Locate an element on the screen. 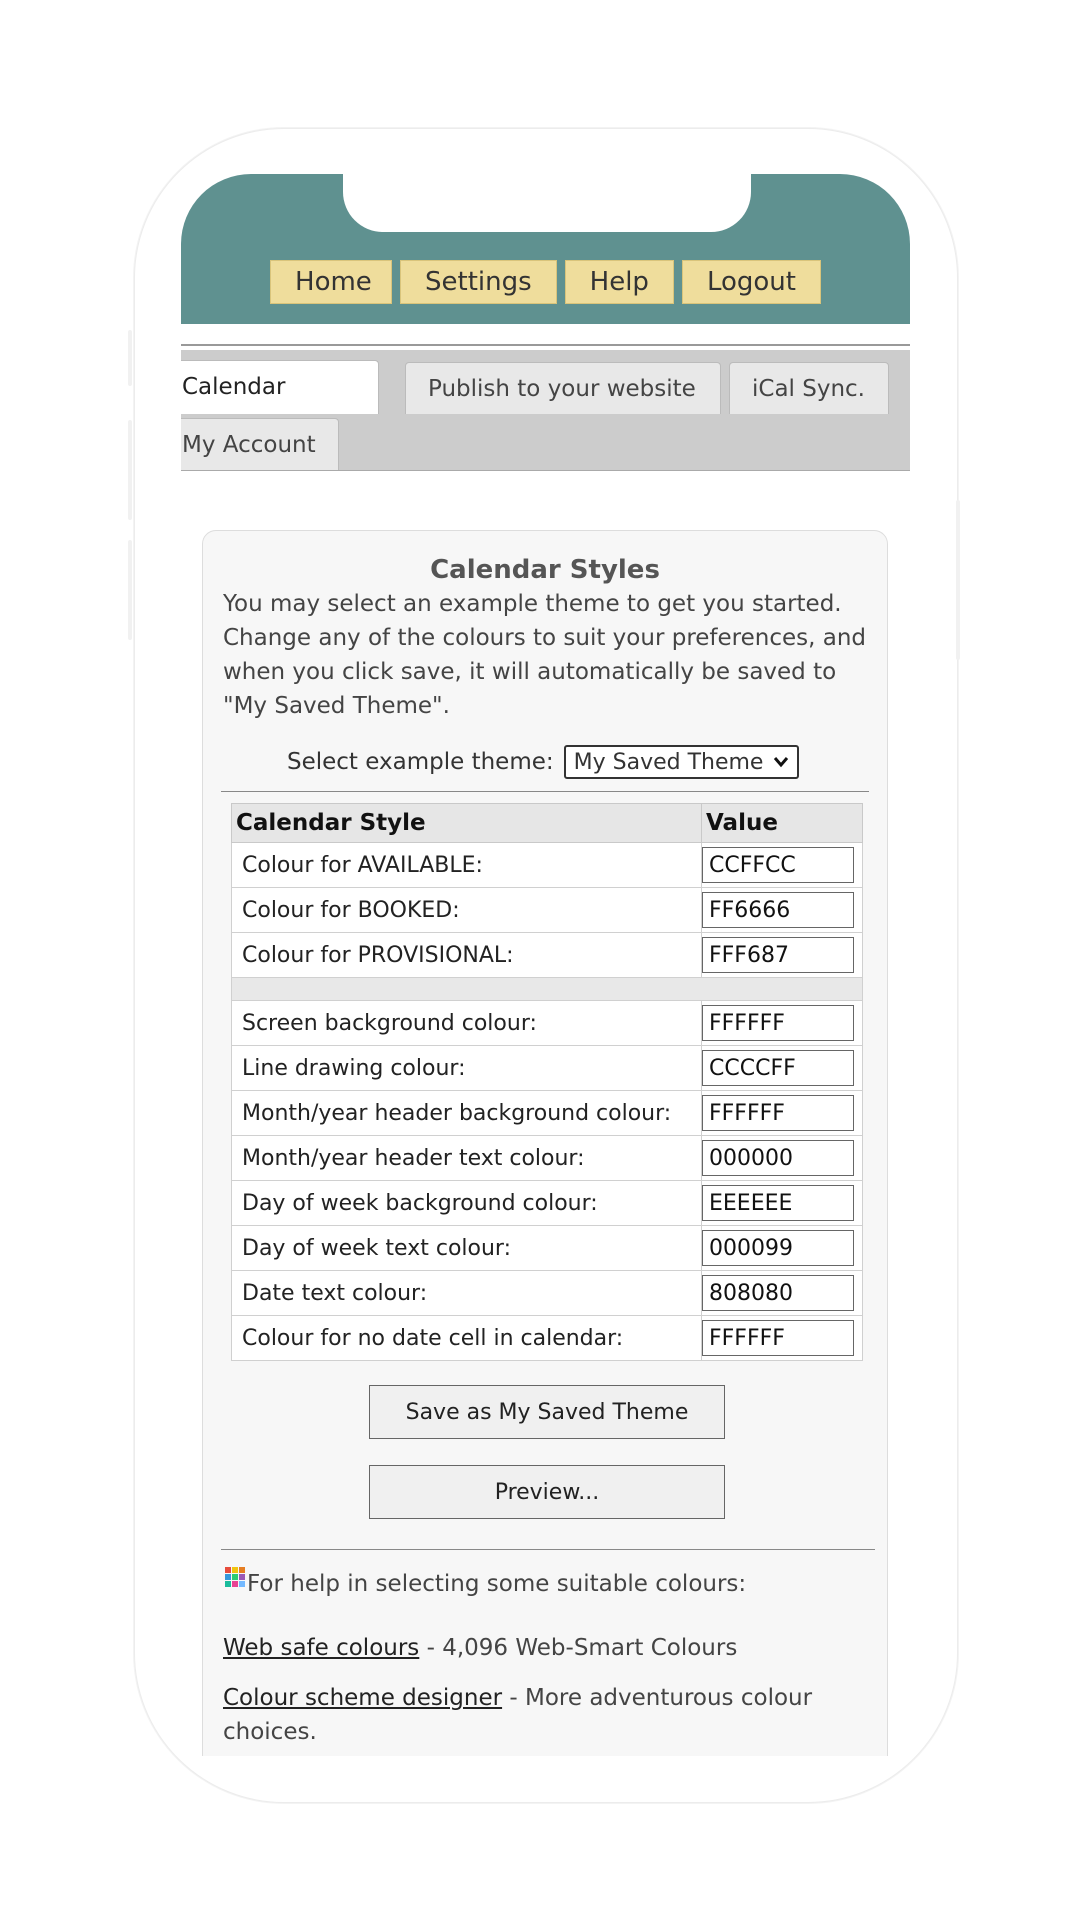  style-label: Colour for AVAILABLE: is located at coordinates (466, 865).